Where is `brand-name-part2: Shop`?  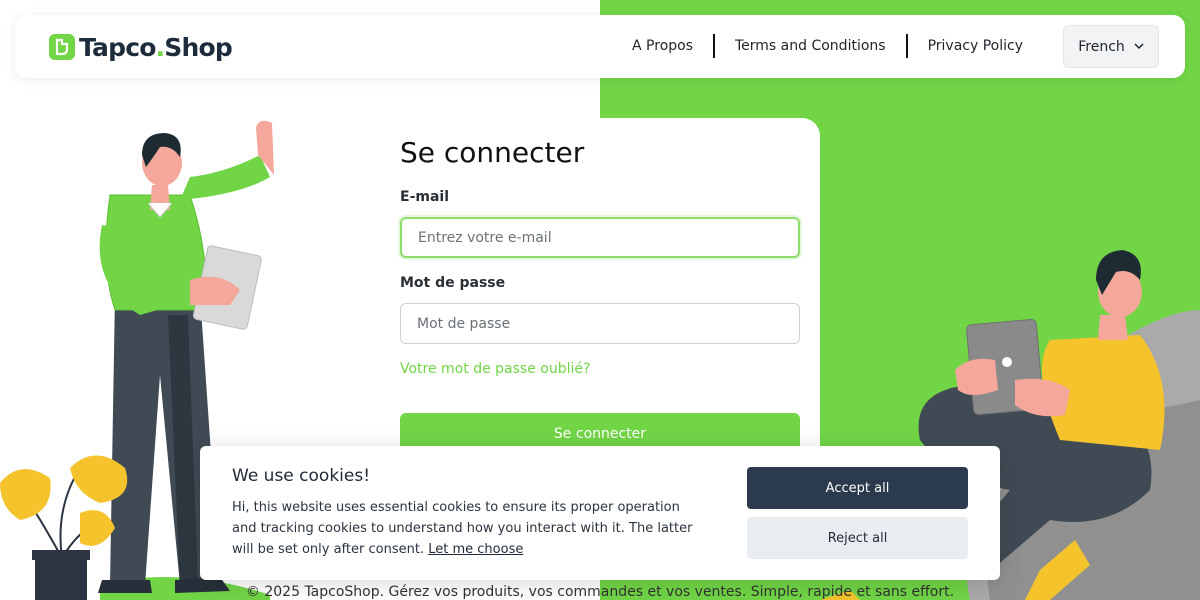
brand-name-part2: Shop is located at coordinates (198, 47).